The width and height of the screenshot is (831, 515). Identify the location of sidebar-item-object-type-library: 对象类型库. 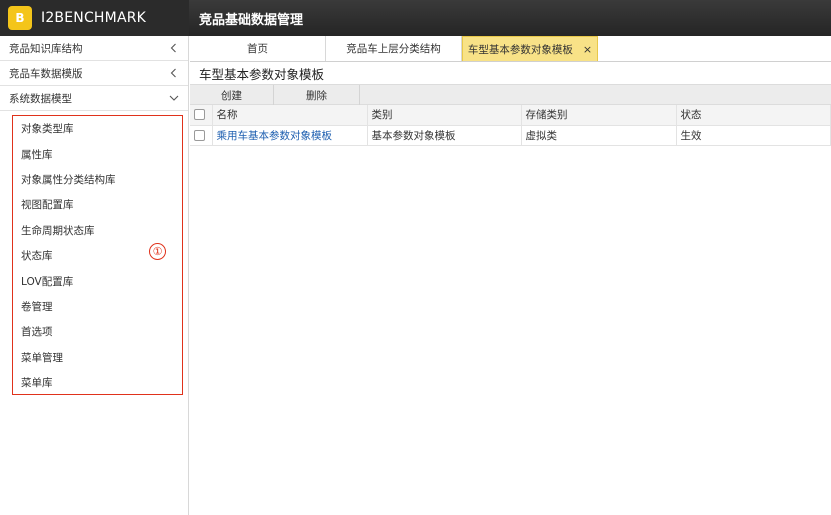
(97, 128).